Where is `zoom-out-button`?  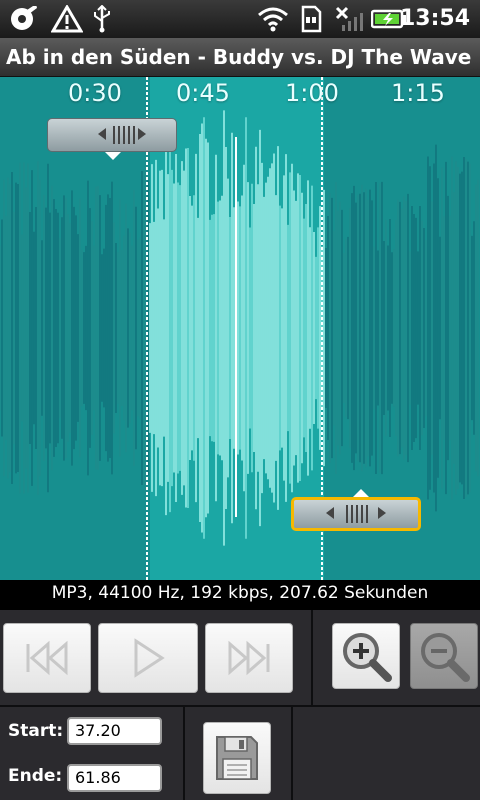 zoom-out-button is located at coordinates (444, 656).